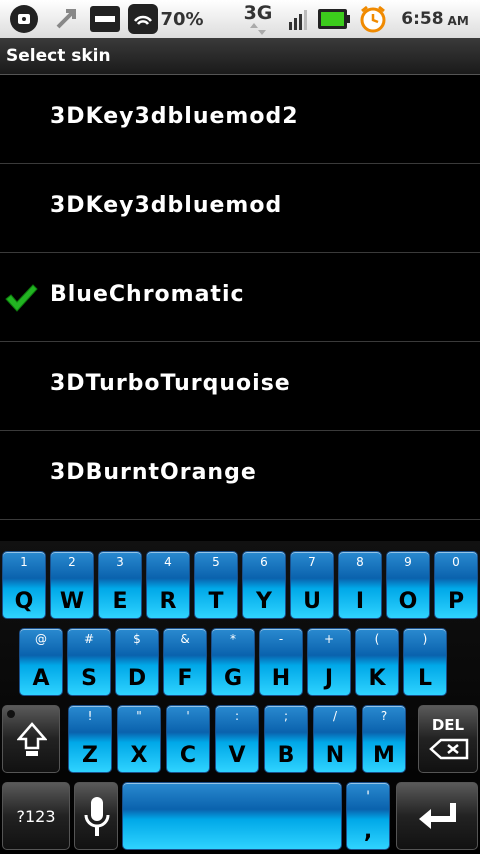 This screenshot has width=480, height=854. Describe the element at coordinates (139, 716) in the screenshot. I see `key-number-label: "` at that location.